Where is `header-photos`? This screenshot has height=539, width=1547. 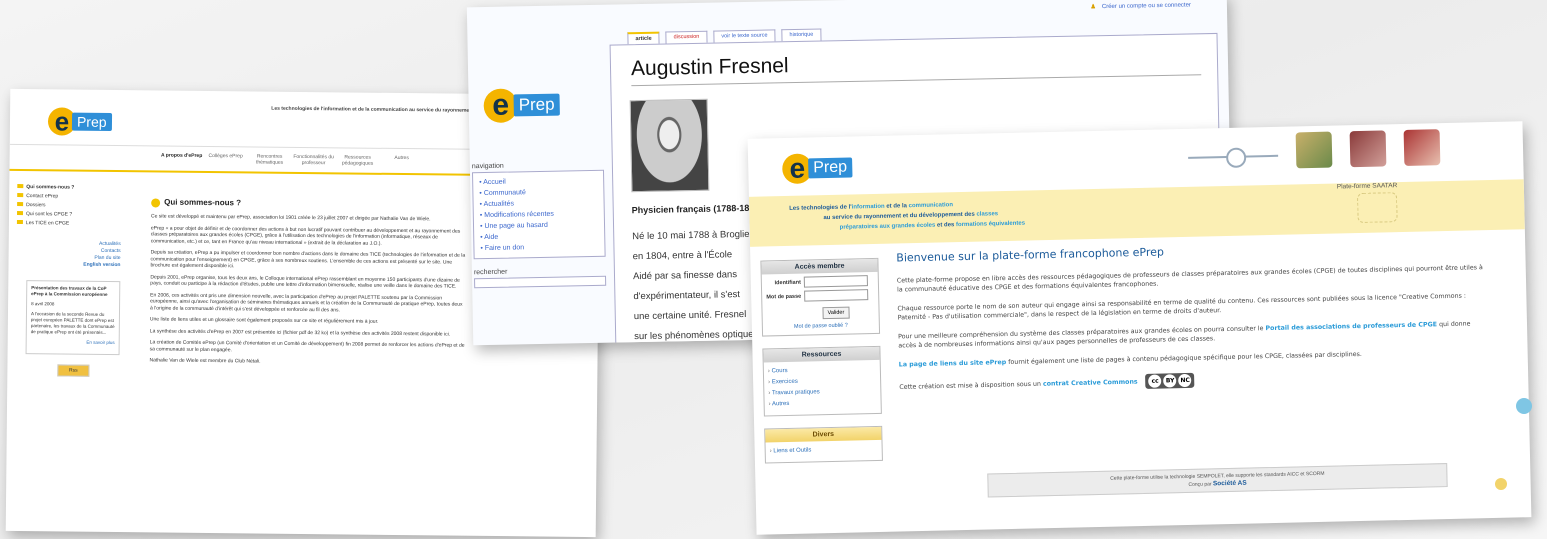 header-photos is located at coordinates (1368, 149).